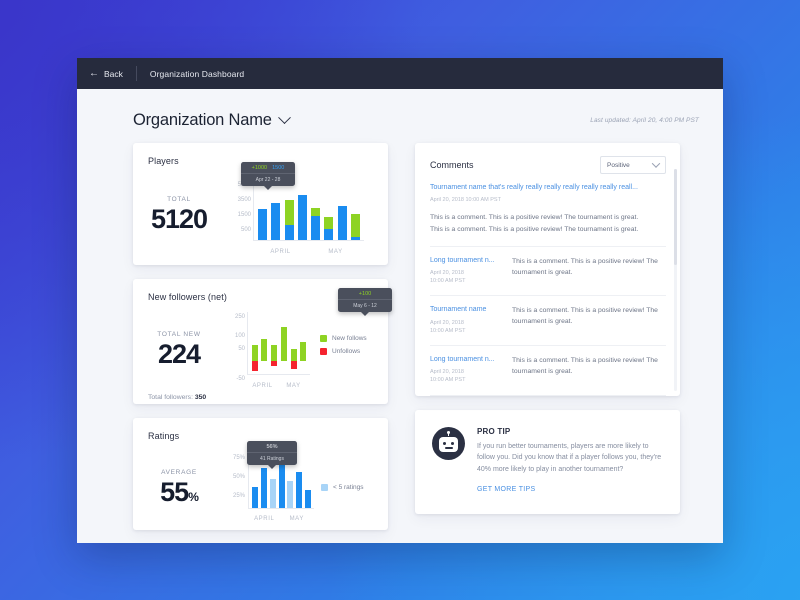  I want to click on tooltip-percent: 56%, so click(272, 447).